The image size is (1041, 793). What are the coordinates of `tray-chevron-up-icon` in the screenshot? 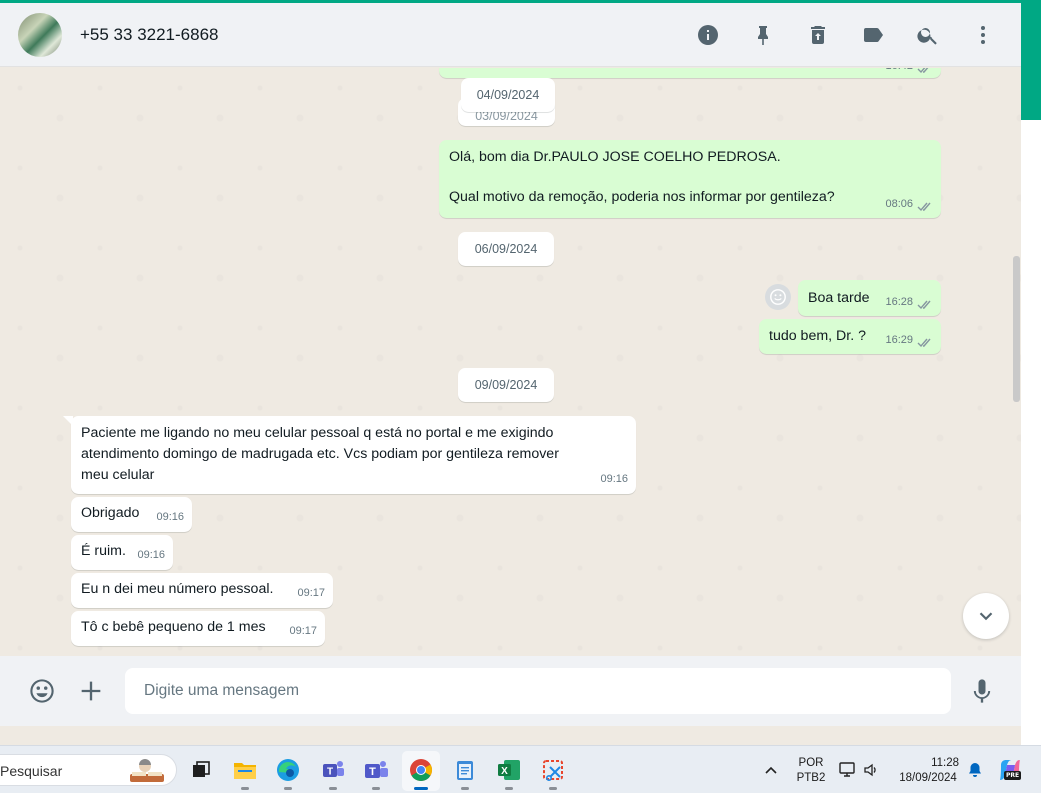 It's located at (771, 770).